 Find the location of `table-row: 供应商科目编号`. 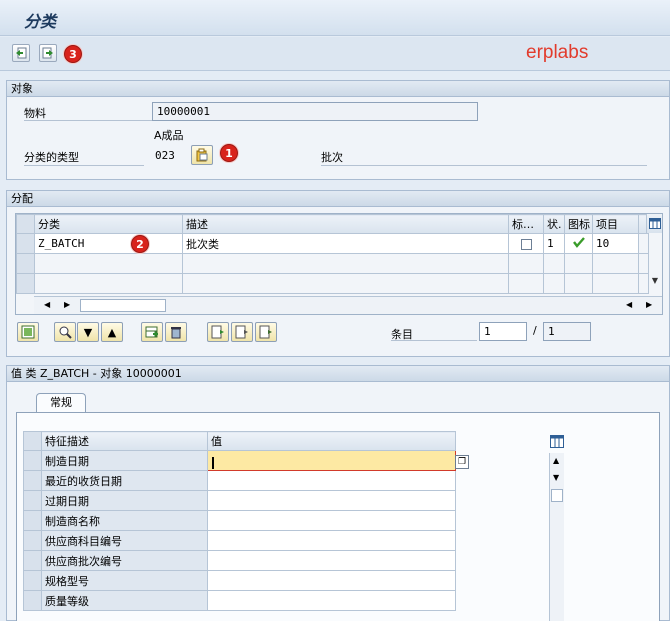

table-row: 供应商科目编号 is located at coordinates (239, 540).